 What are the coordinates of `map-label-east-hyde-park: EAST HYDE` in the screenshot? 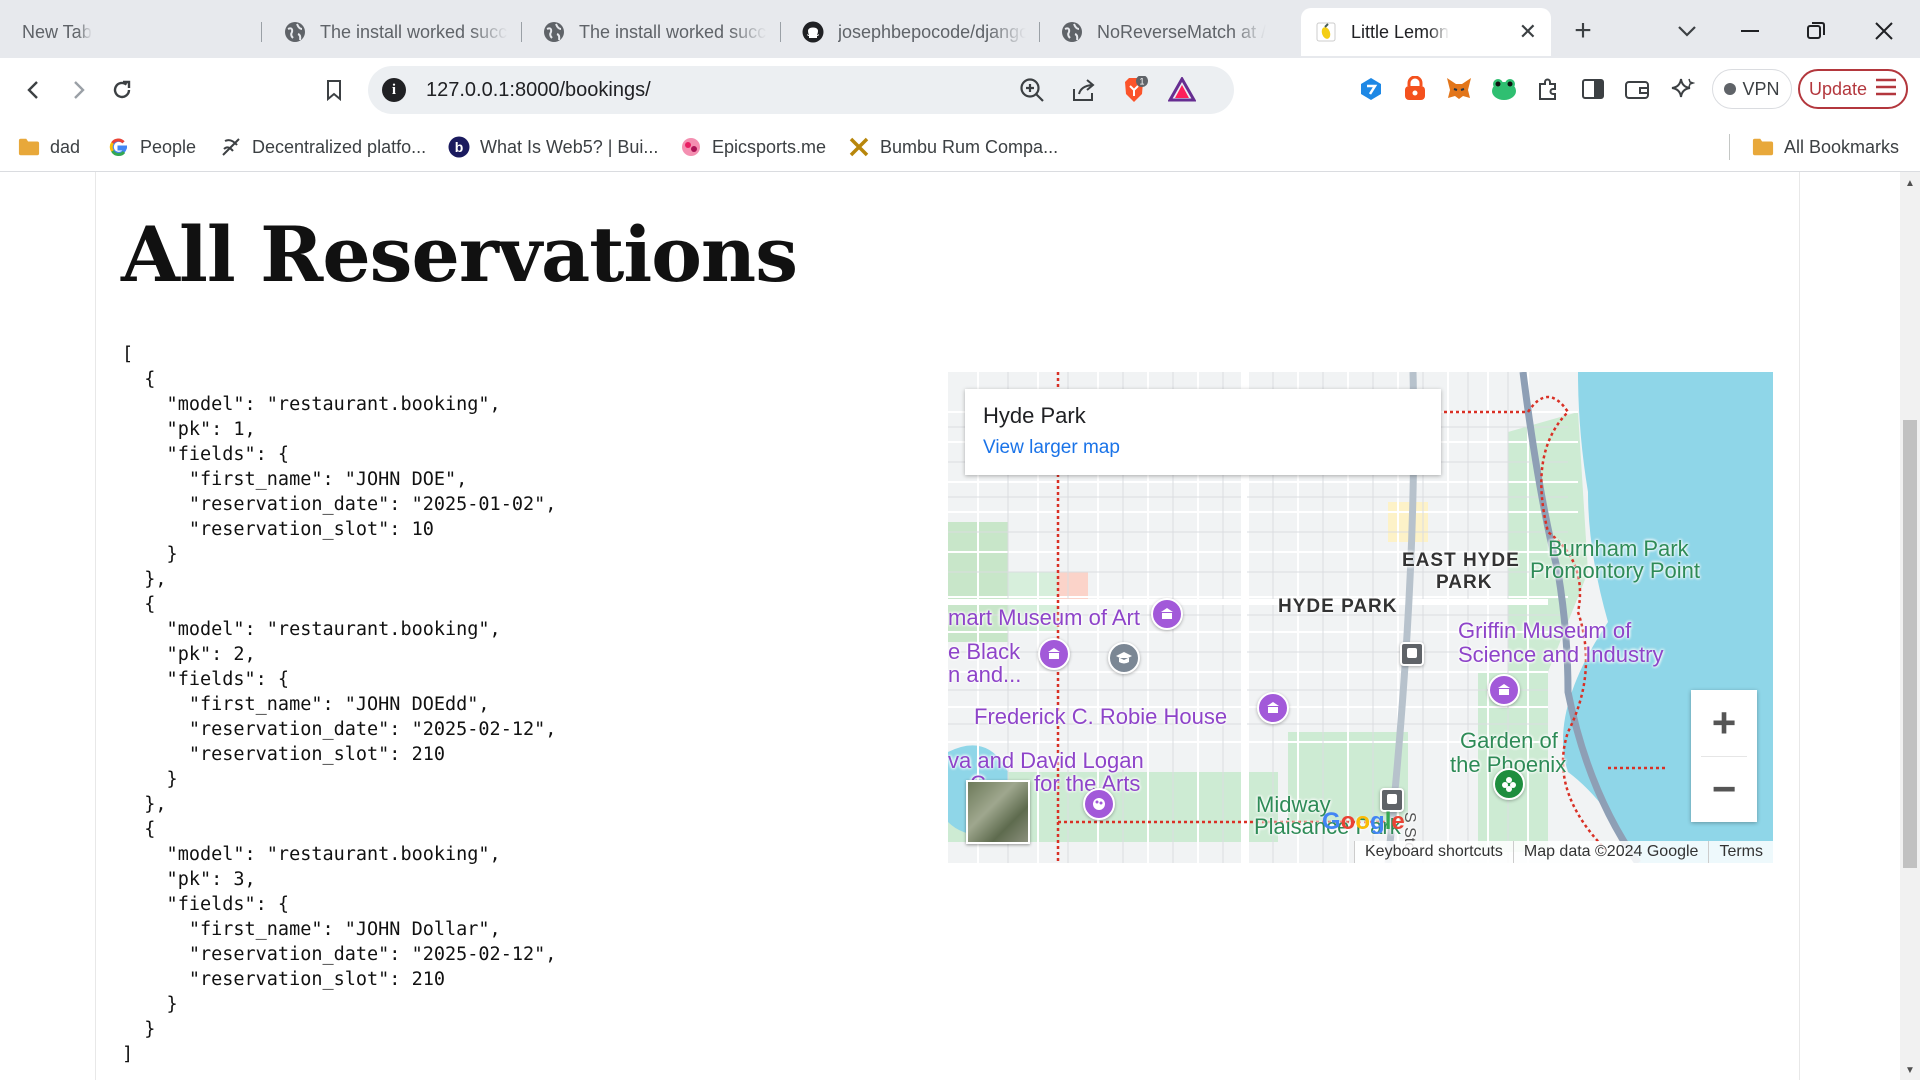 It's located at (1461, 560).